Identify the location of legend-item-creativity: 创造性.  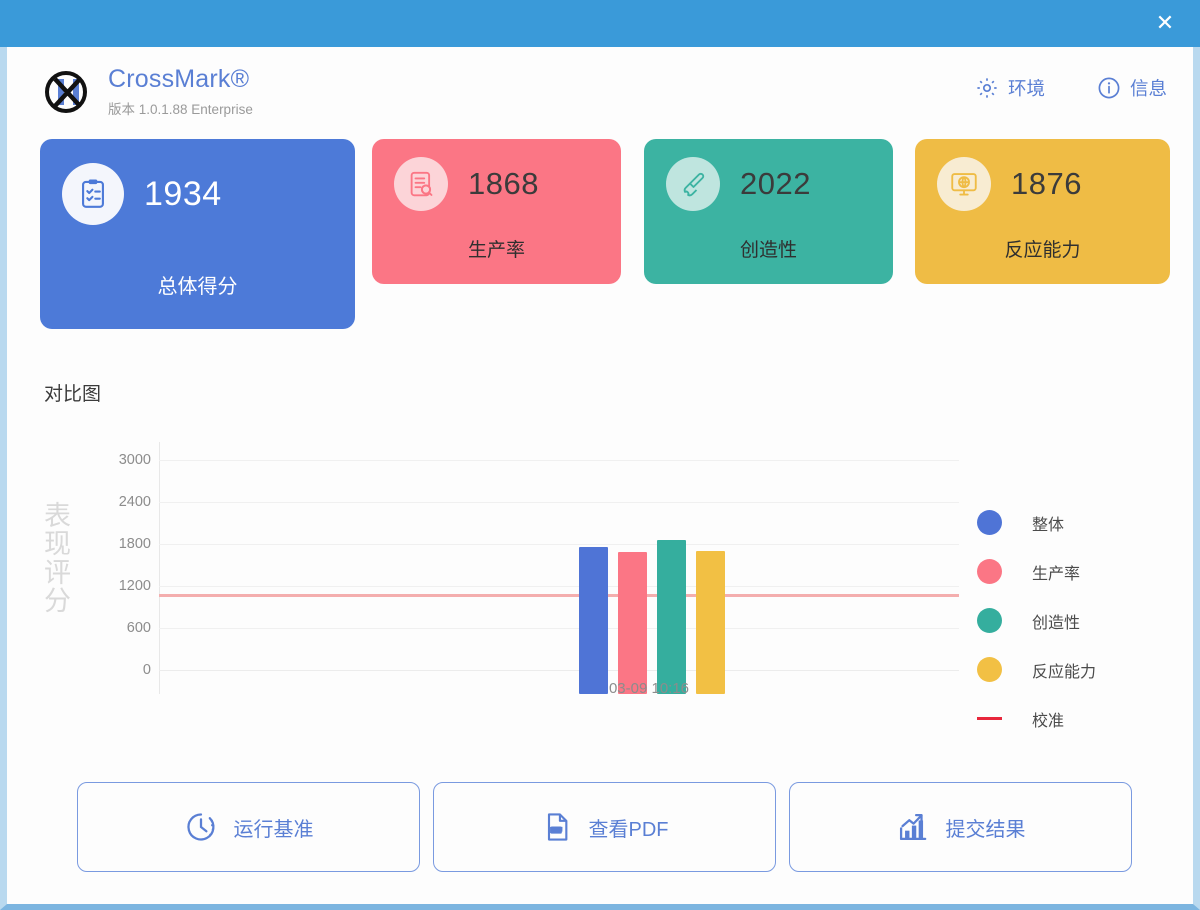
(1036, 620).